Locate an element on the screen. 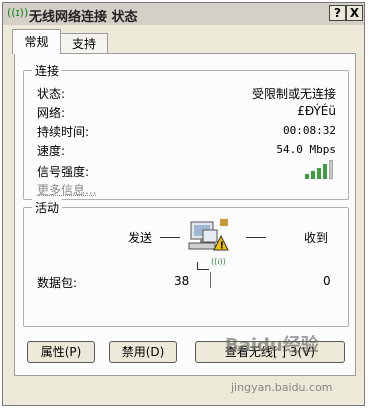 The image size is (370, 414). svg-text: ((ı)) is located at coordinates (218, 261).